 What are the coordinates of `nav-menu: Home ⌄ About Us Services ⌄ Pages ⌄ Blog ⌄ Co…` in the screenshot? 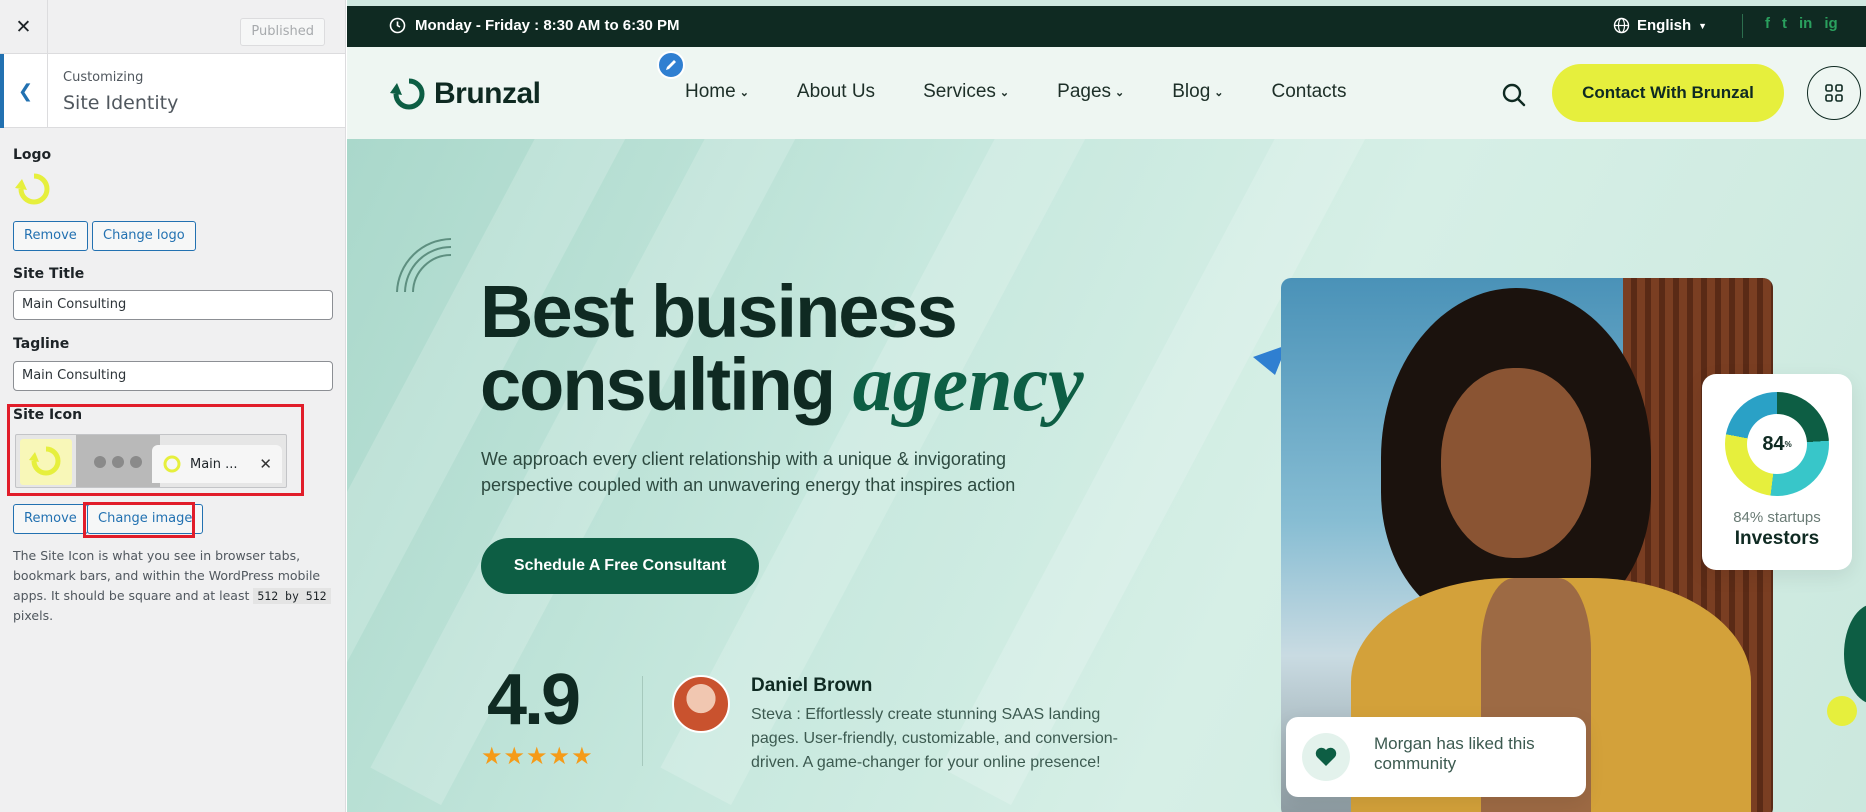 It's located at (1039, 92).